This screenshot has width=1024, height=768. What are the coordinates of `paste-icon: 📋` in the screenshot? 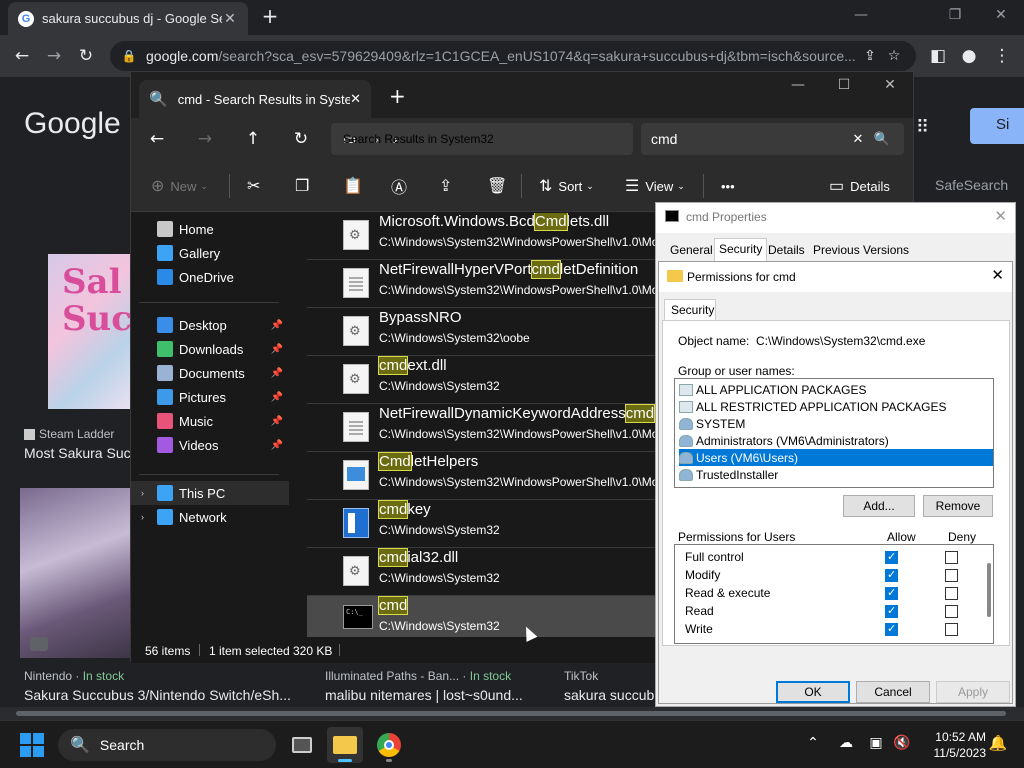 It's located at (356, 186).